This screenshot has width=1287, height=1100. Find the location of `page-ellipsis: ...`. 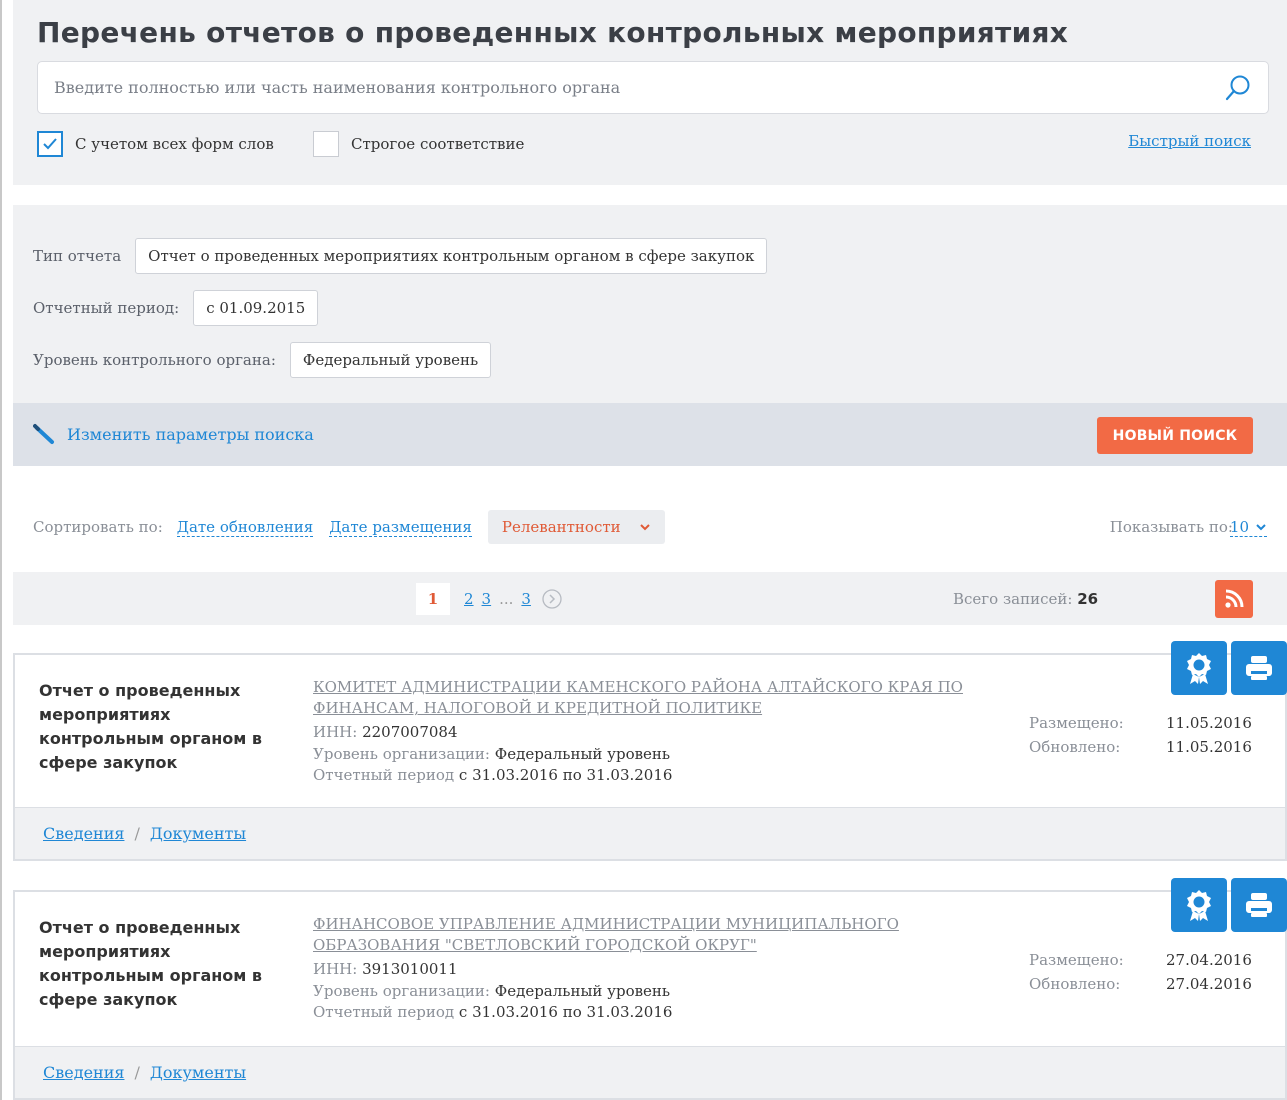

page-ellipsis: ... is located at coordinates (506, 599).